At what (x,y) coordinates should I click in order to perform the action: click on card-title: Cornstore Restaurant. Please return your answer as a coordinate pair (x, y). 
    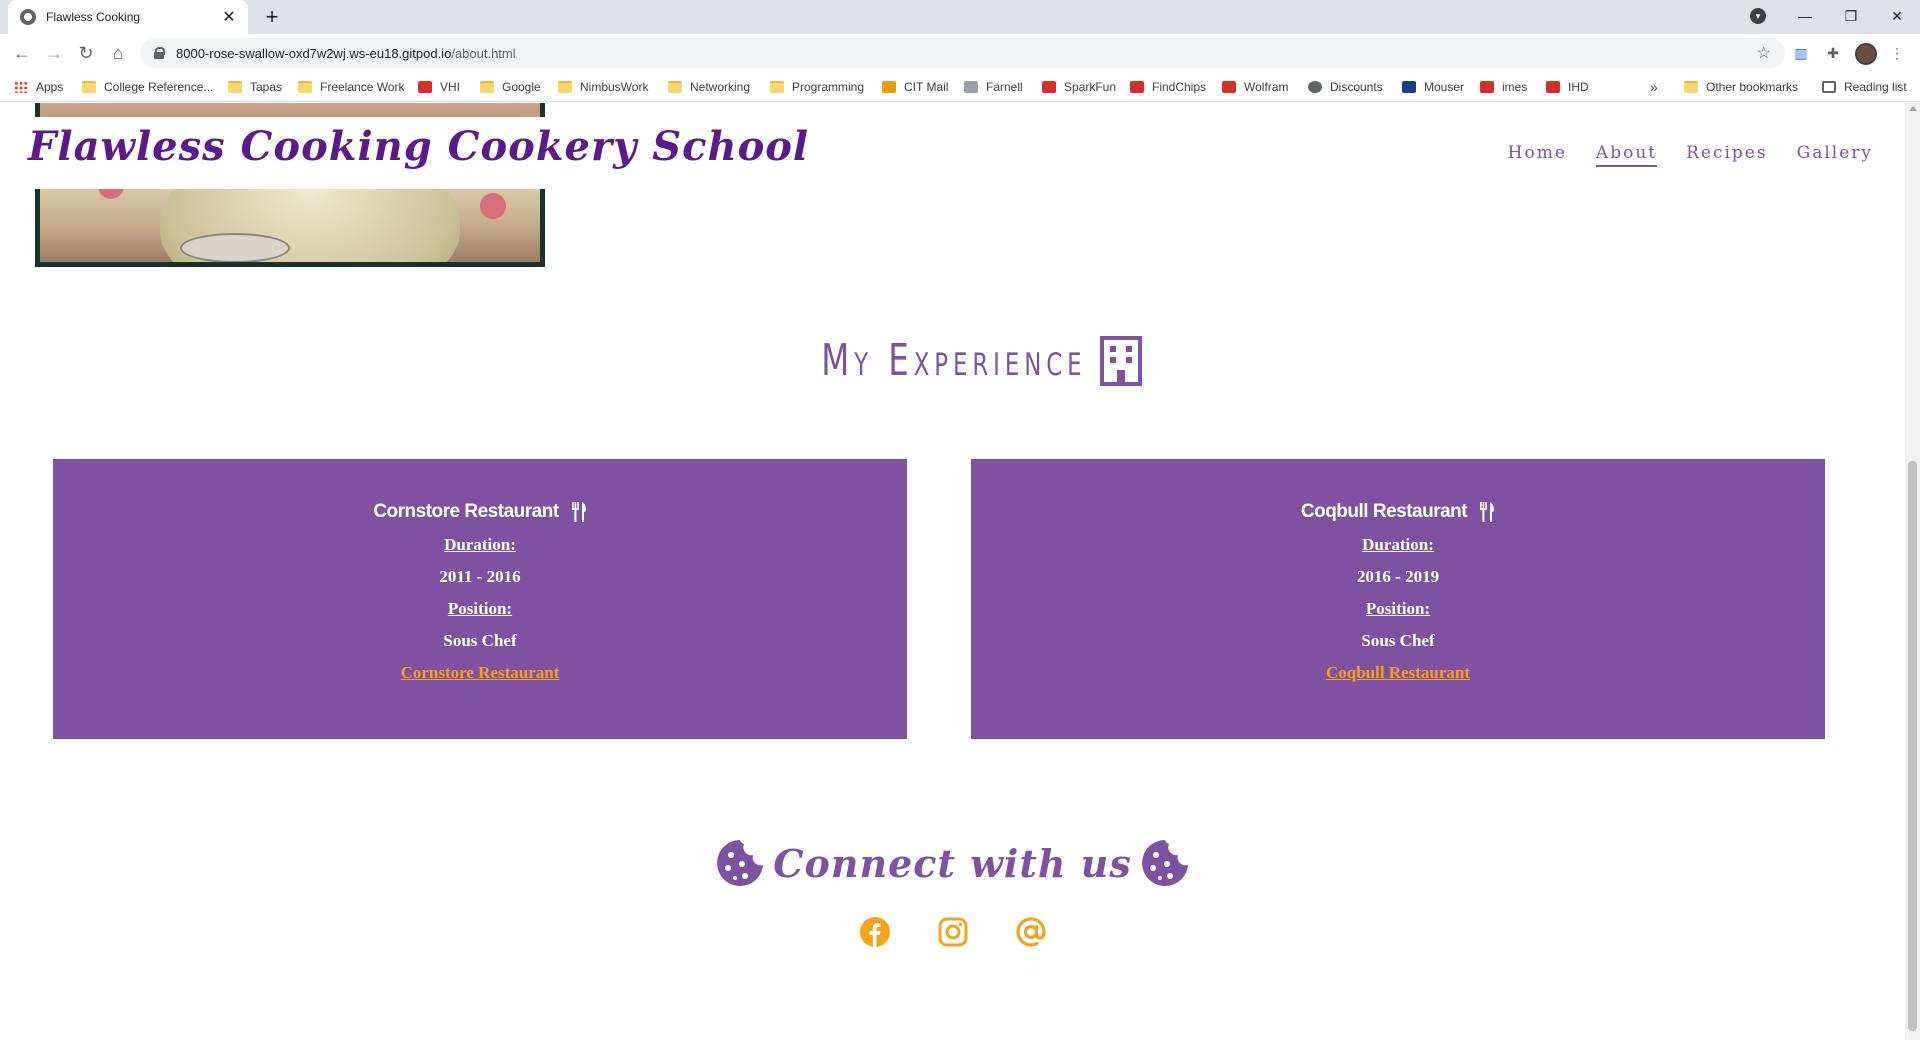
    Looking at the image, I should click on (480, 512).